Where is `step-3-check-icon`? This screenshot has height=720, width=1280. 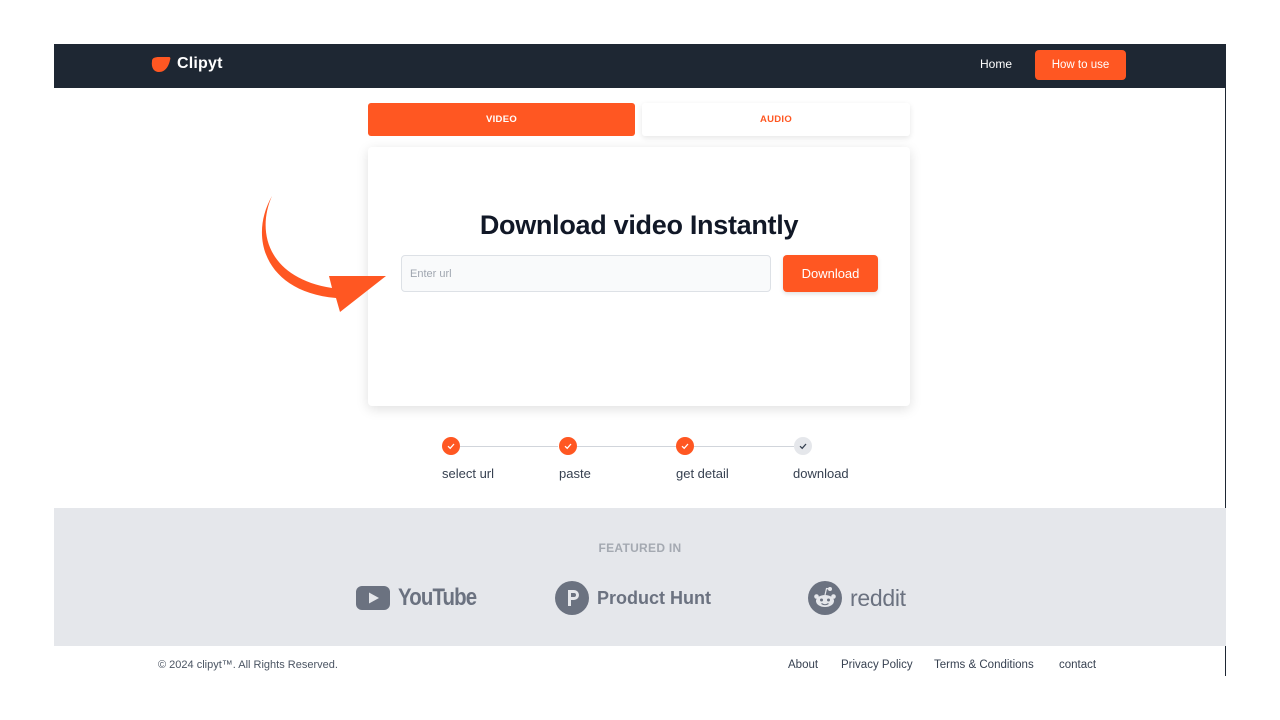 step-3-check-icon is located at coordinates (685, 446).